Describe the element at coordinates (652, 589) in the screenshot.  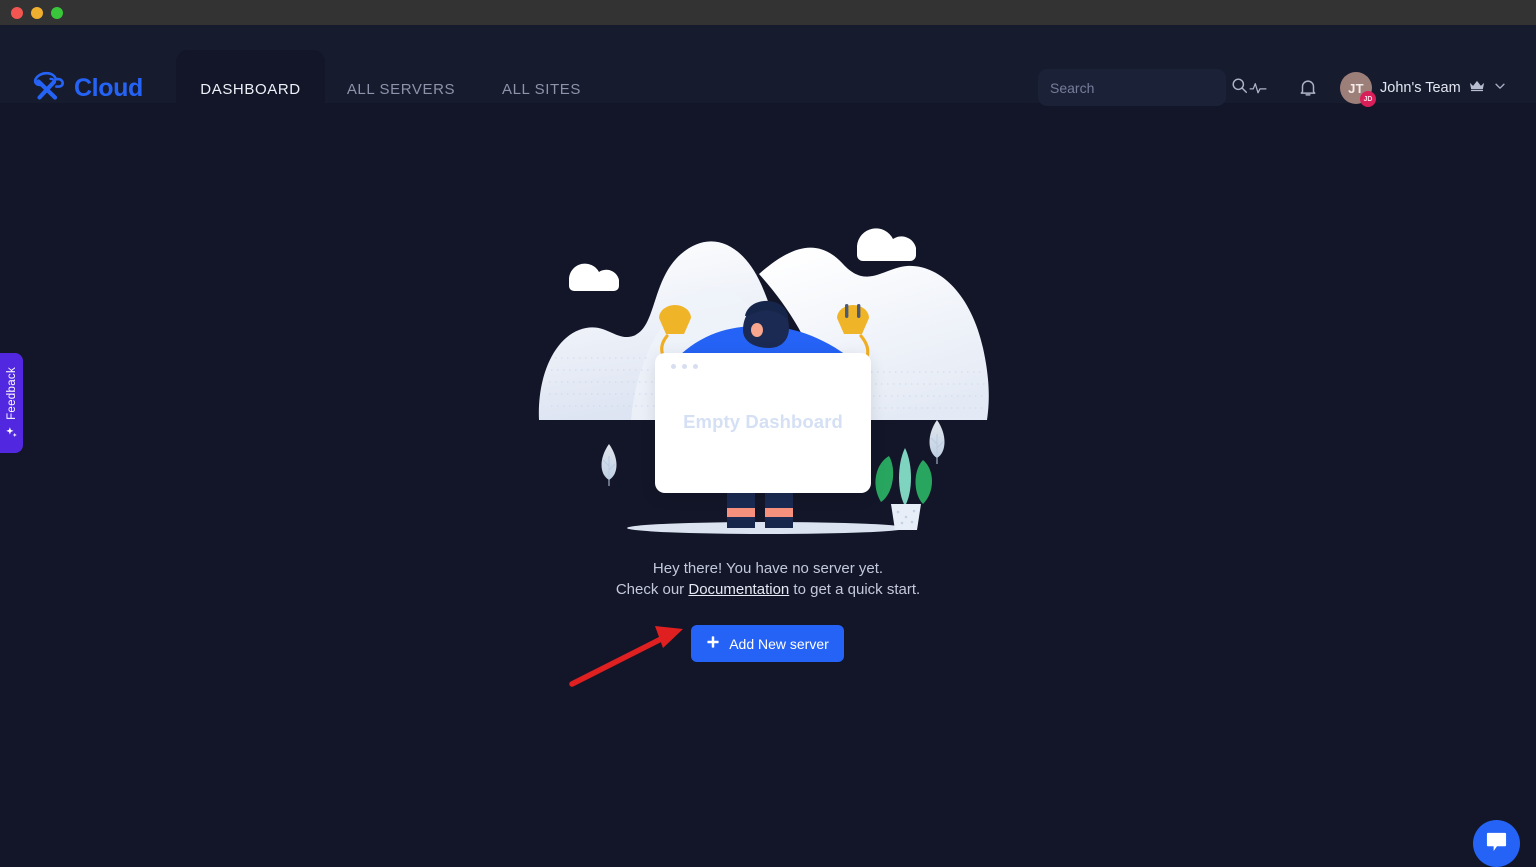
I see `empty-state-line-2-prefix: Check our` at that location.